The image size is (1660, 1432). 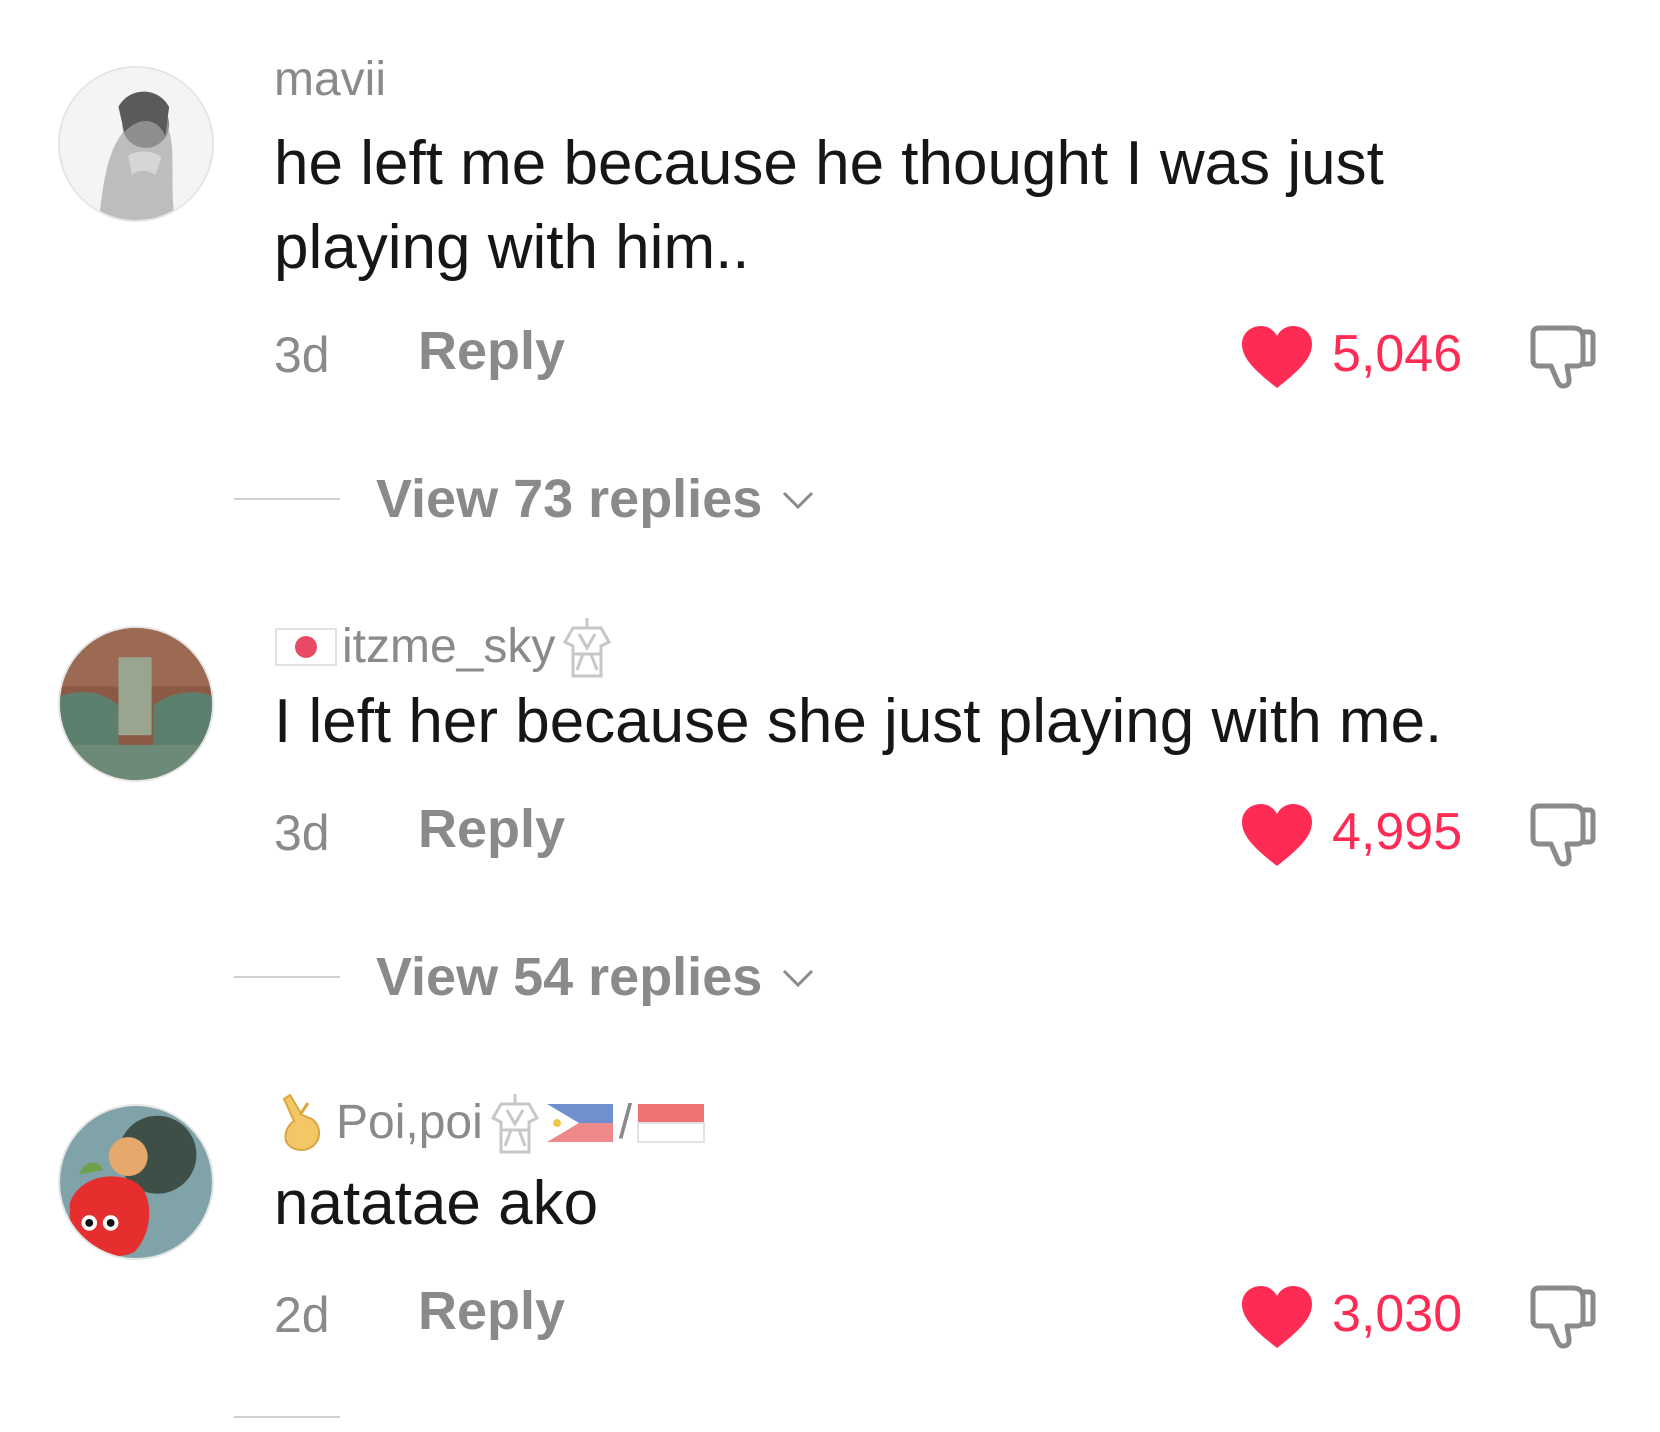 I want to click on japan-flag-icon, so click(x=306, y=647).